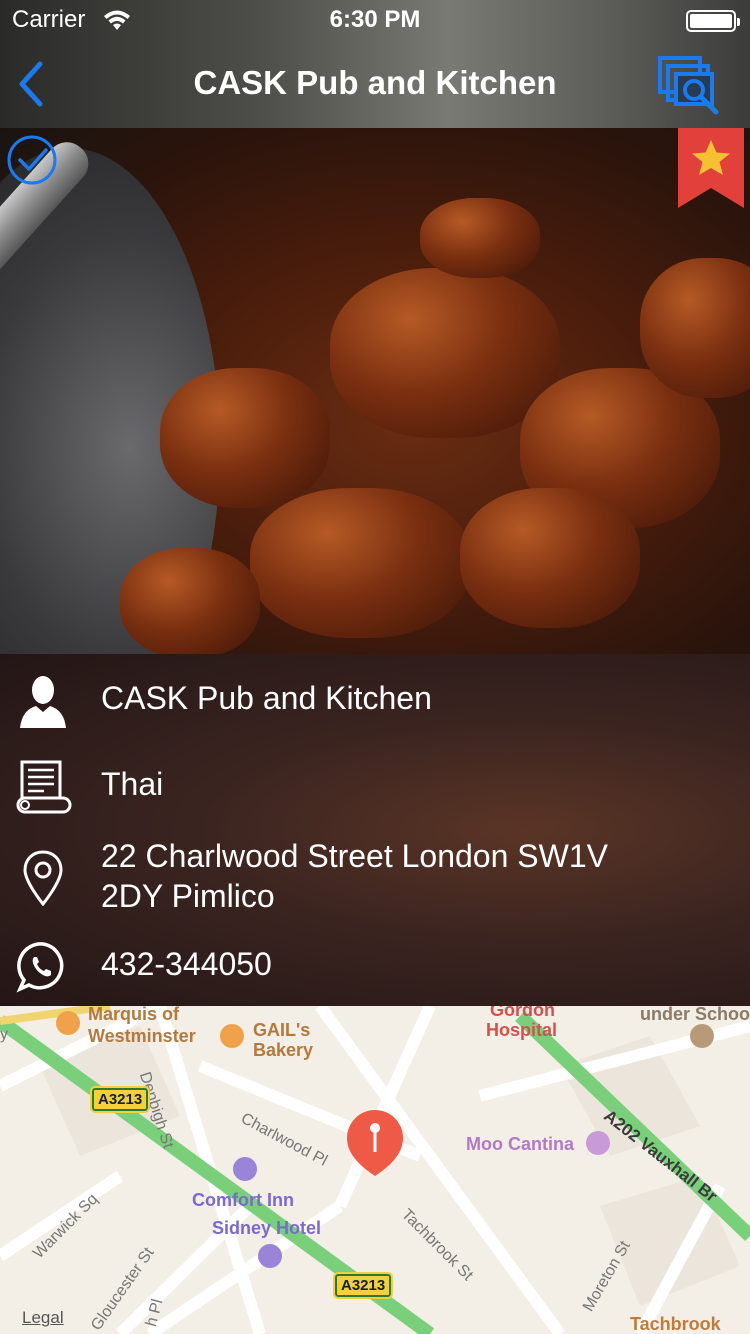  Describe the element at coordinates (40, 967) in the screenshot. I see `whatsapp-icon` at that location.